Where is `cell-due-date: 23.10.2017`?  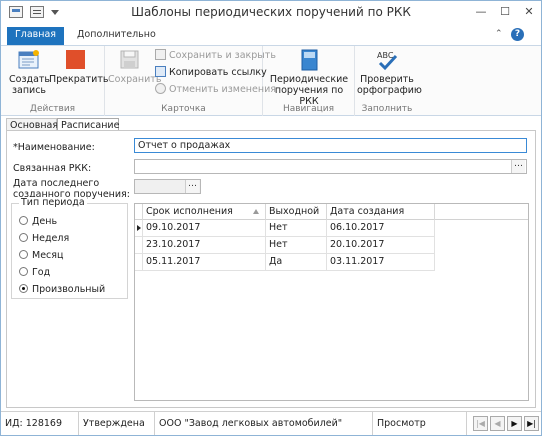
cell-due-date: 23.10.2017 is located at coordinates (204, 245).